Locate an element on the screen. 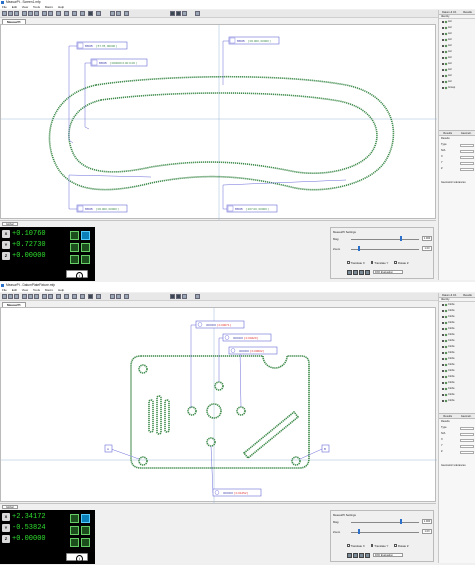 The image size is (475, 565). mag-slider-thumb is located at coordinates (401, 238).